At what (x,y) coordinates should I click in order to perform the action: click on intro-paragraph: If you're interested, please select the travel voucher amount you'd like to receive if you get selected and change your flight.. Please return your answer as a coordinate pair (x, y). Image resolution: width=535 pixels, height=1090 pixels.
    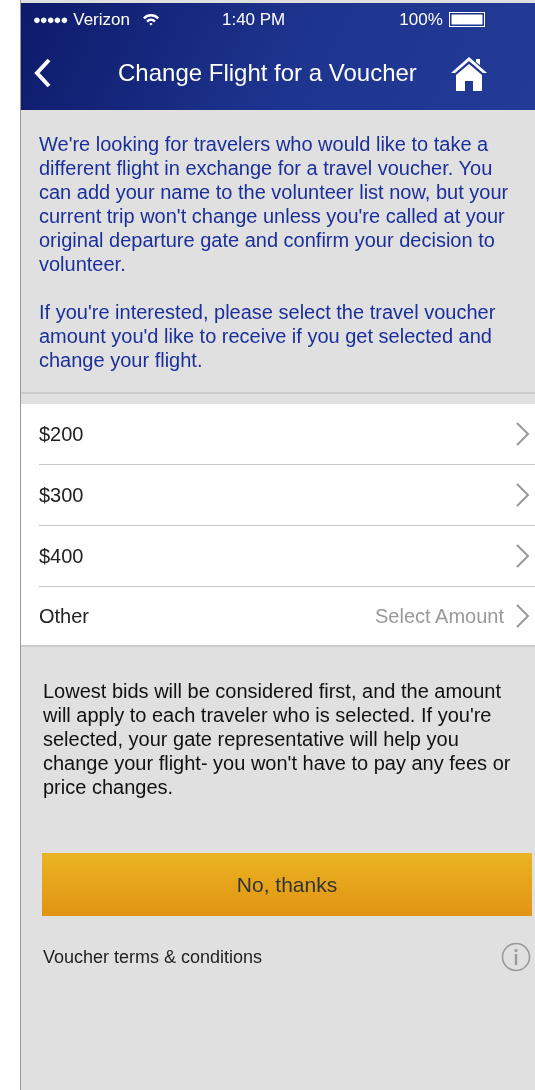
    Looking at the image, I should click on (268, 336).